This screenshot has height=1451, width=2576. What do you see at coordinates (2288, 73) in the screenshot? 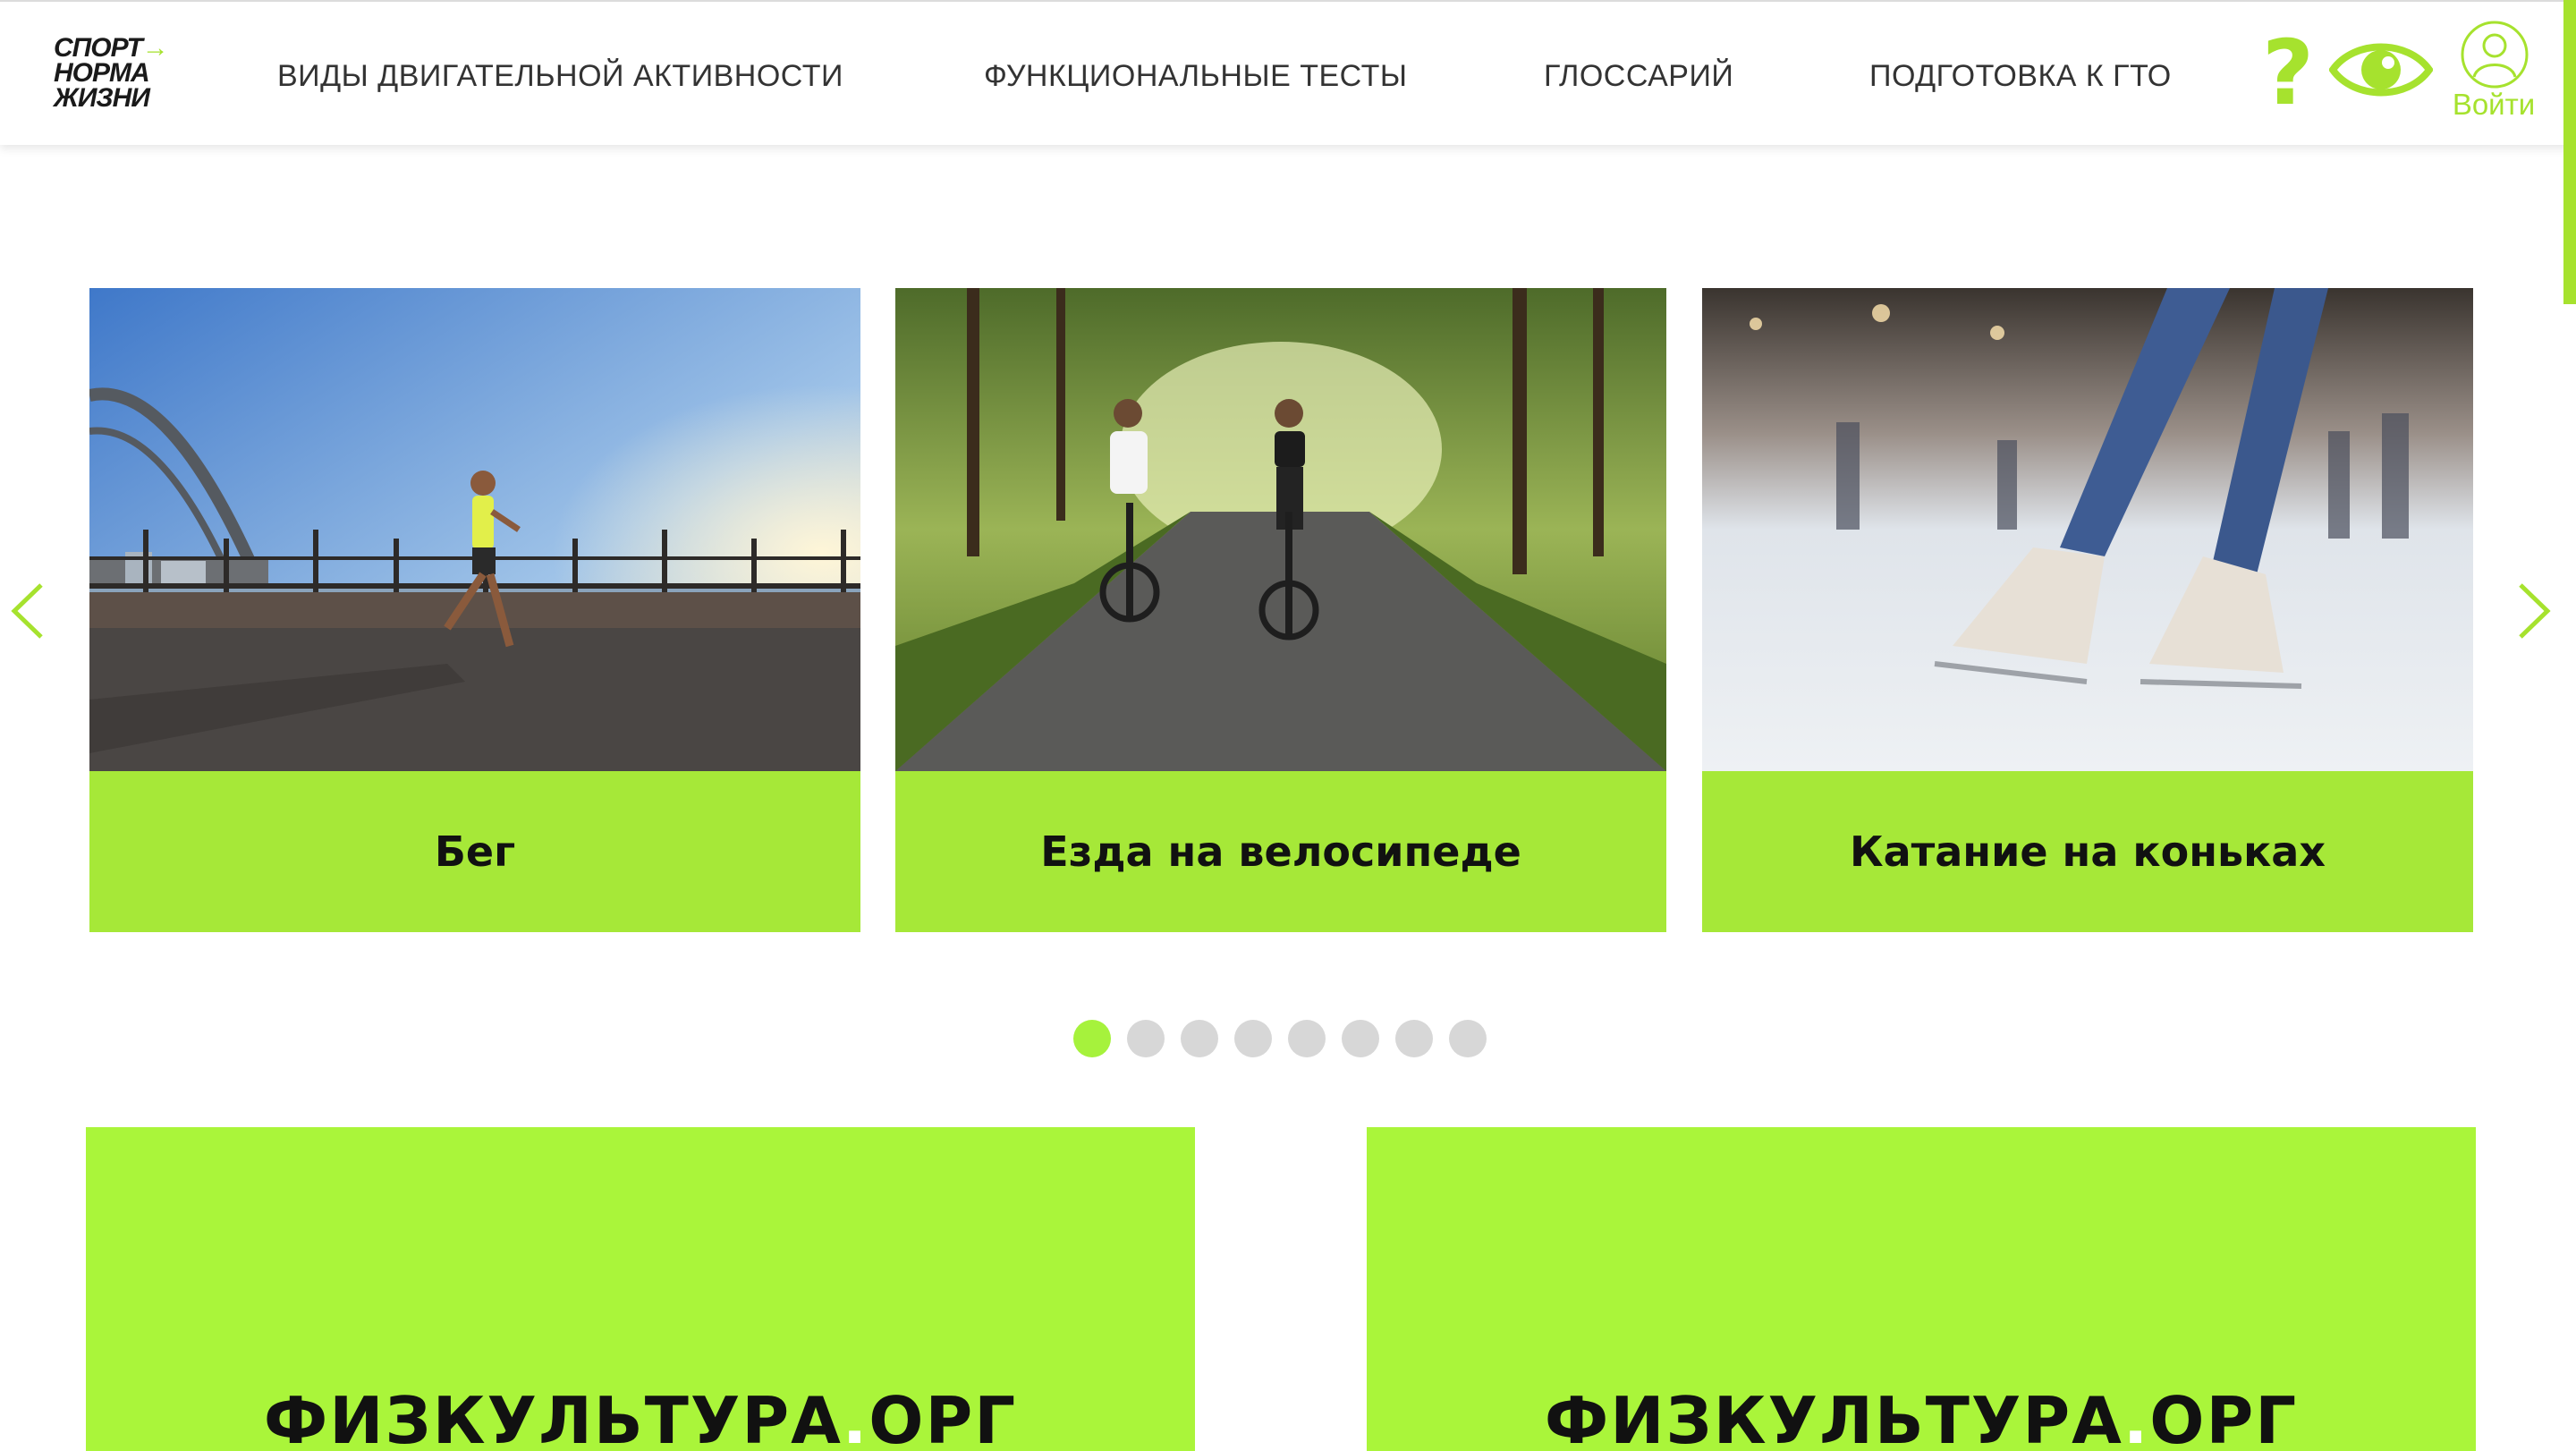
I see `question-mark-icon: ?` at bounding box center [2288, 73].